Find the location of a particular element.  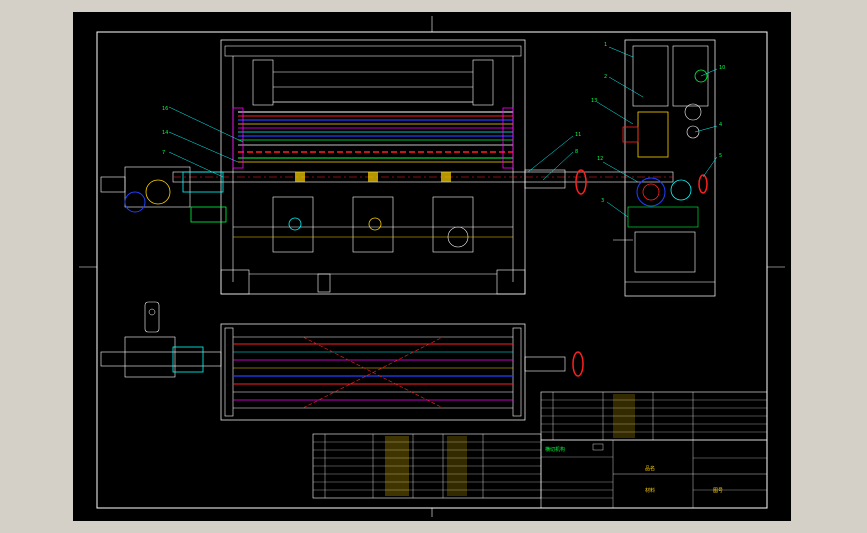

callout-label: 3 is located at coordinates (602, 201).